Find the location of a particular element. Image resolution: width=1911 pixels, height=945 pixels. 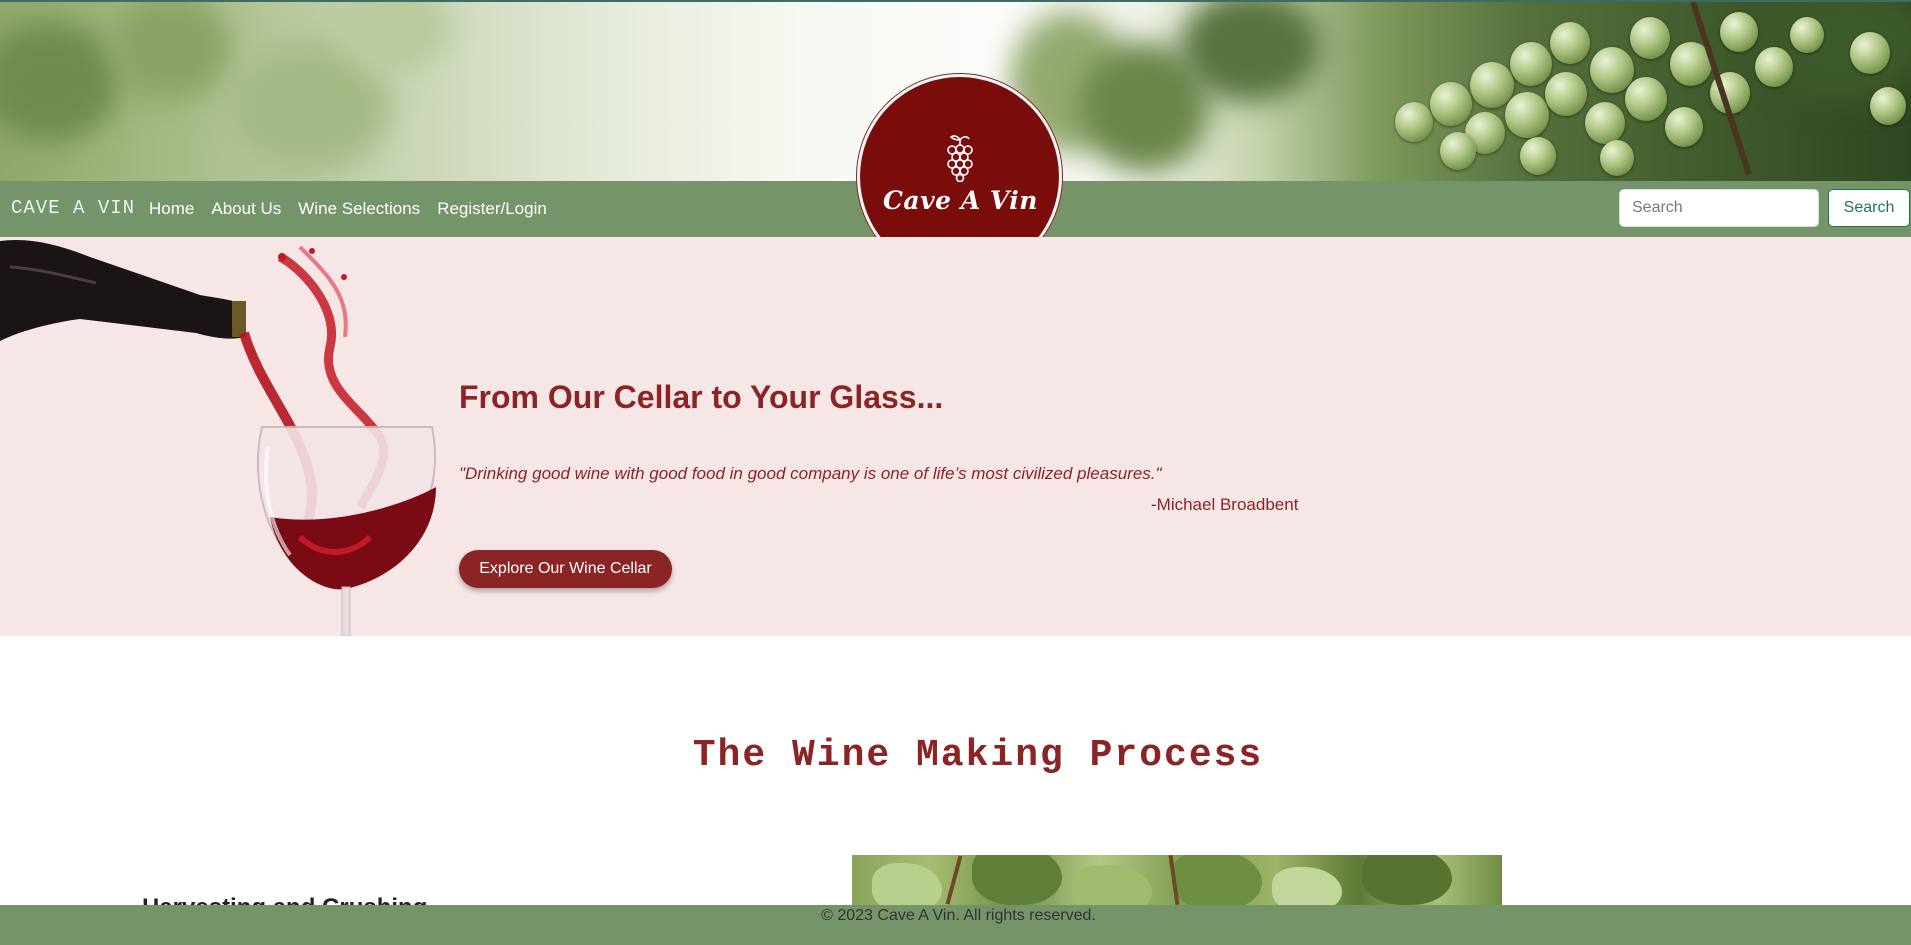

footer-copyright: © 2023 Cave A Vin. All rights reserved. is located at coordinates (958, 915).